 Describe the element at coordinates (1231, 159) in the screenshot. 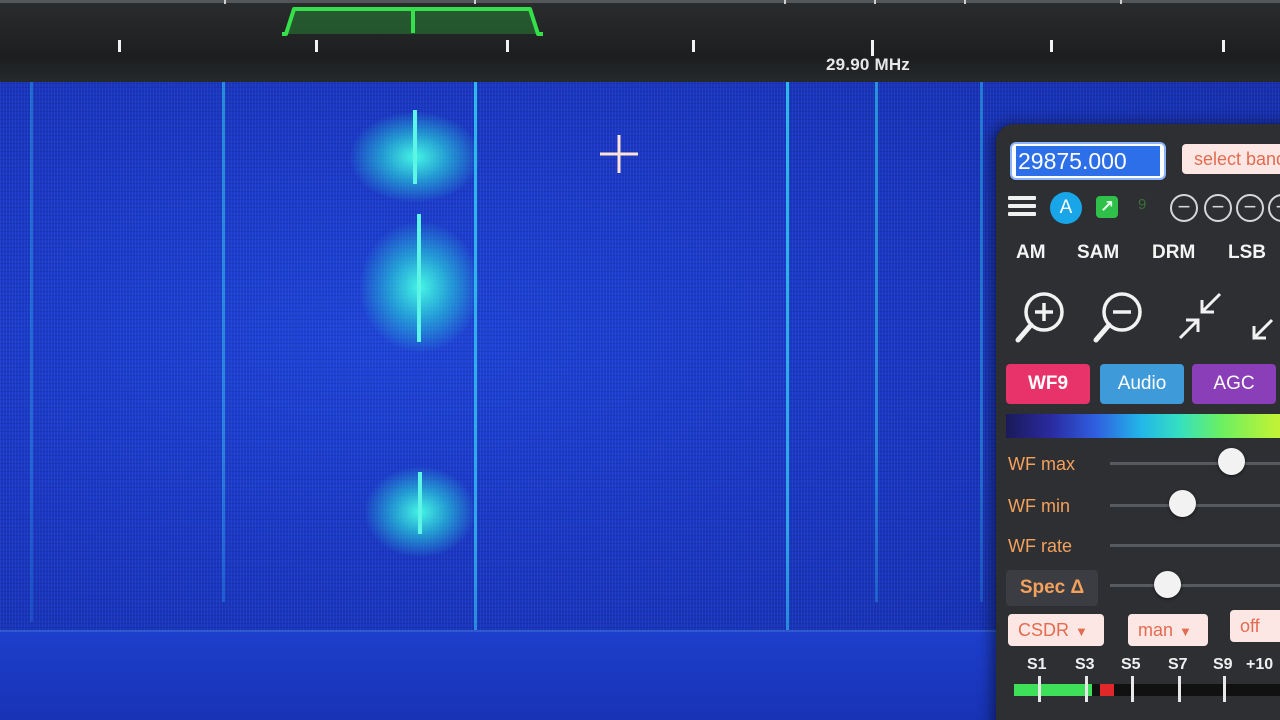

I see `band-select: select band` at that location.